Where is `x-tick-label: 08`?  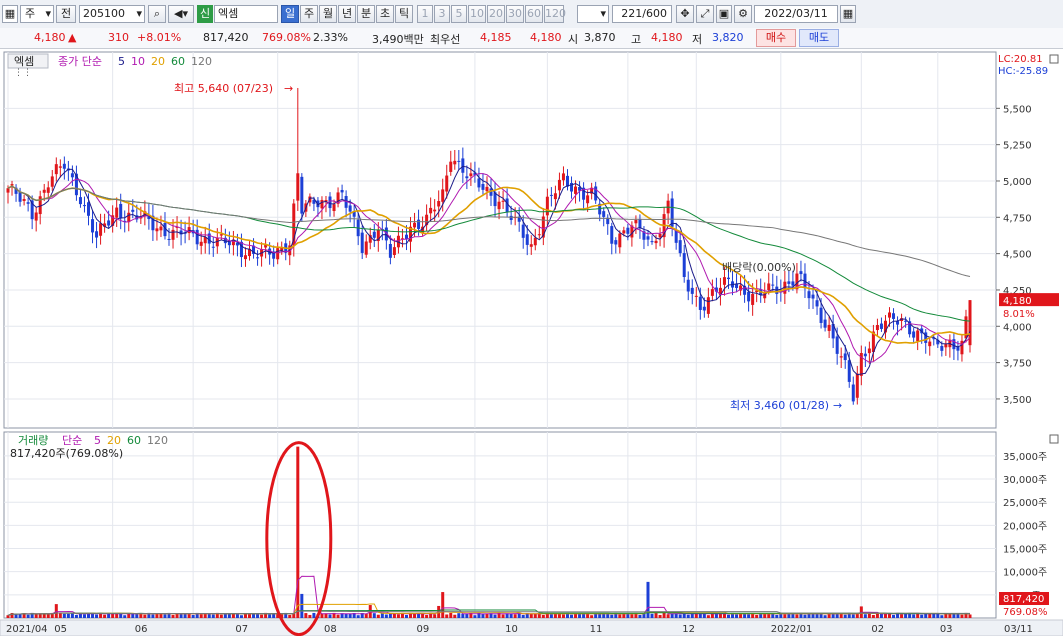 x-tick-label: 08 is located at coordinates (330, 629).